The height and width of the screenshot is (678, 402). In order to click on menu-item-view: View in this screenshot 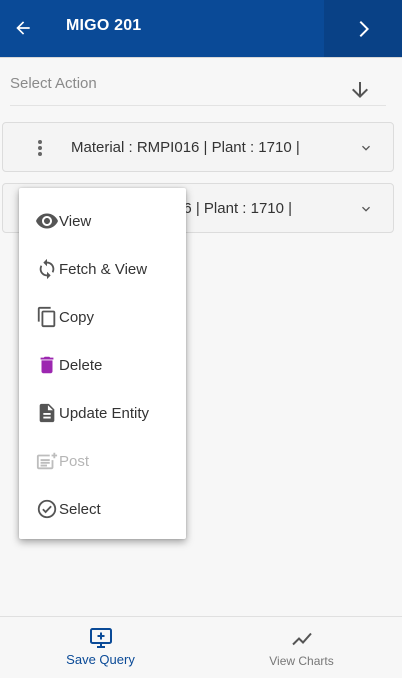, I will do `click(102, 221)`.